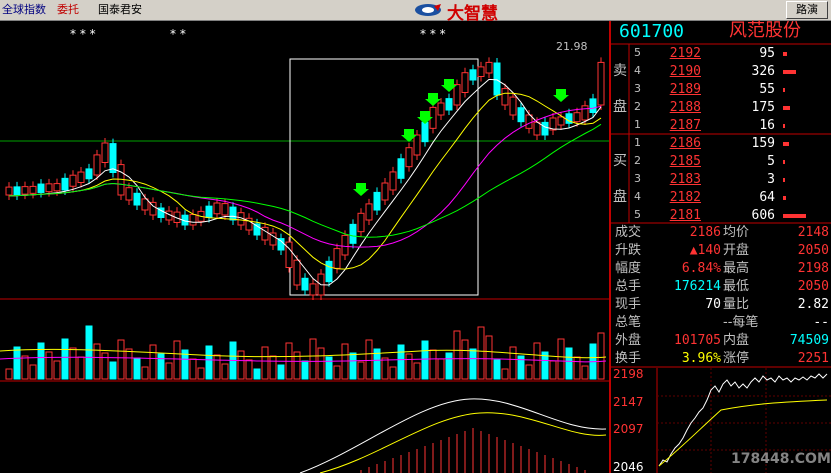 The width and height of the screenshot is (831, 473). I want to click on buy-volume: 159, so click(763, 143).